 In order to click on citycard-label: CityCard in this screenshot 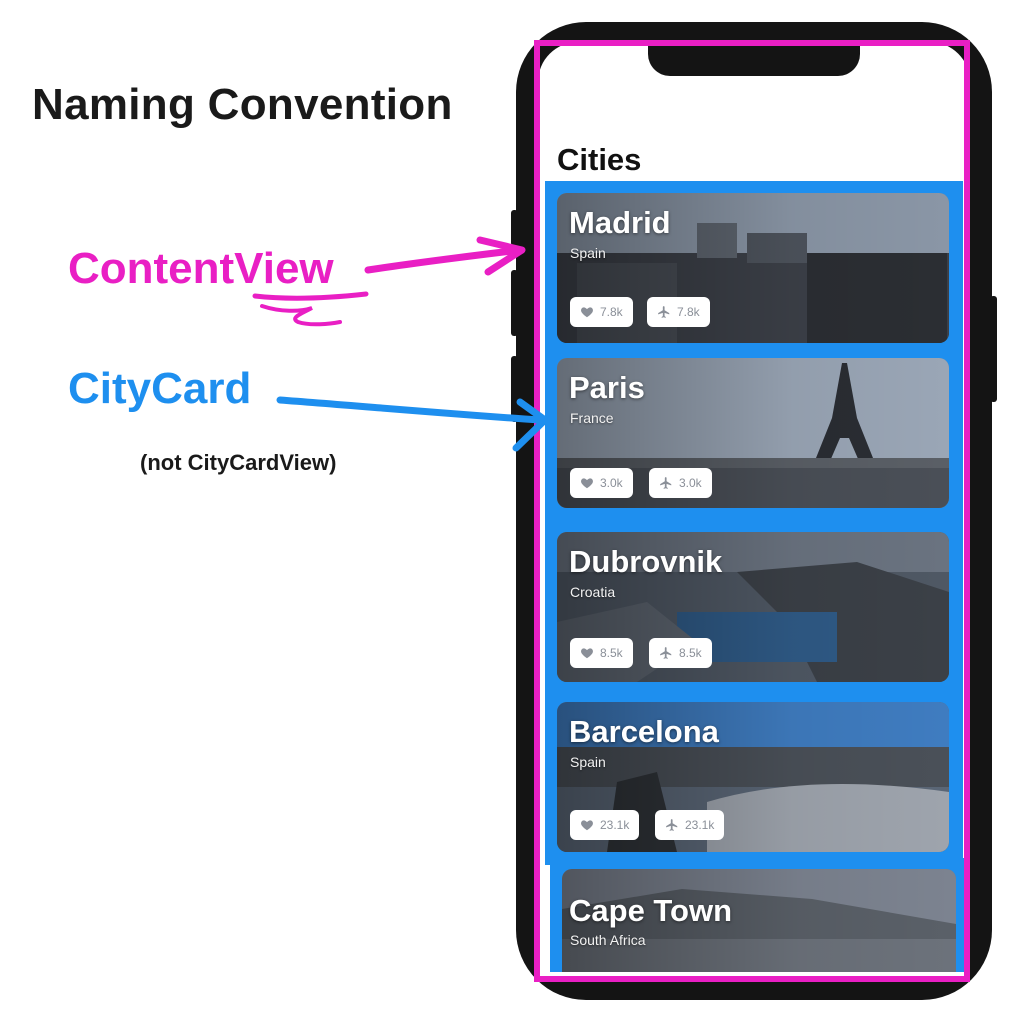, I will do `click(160, 388)`.